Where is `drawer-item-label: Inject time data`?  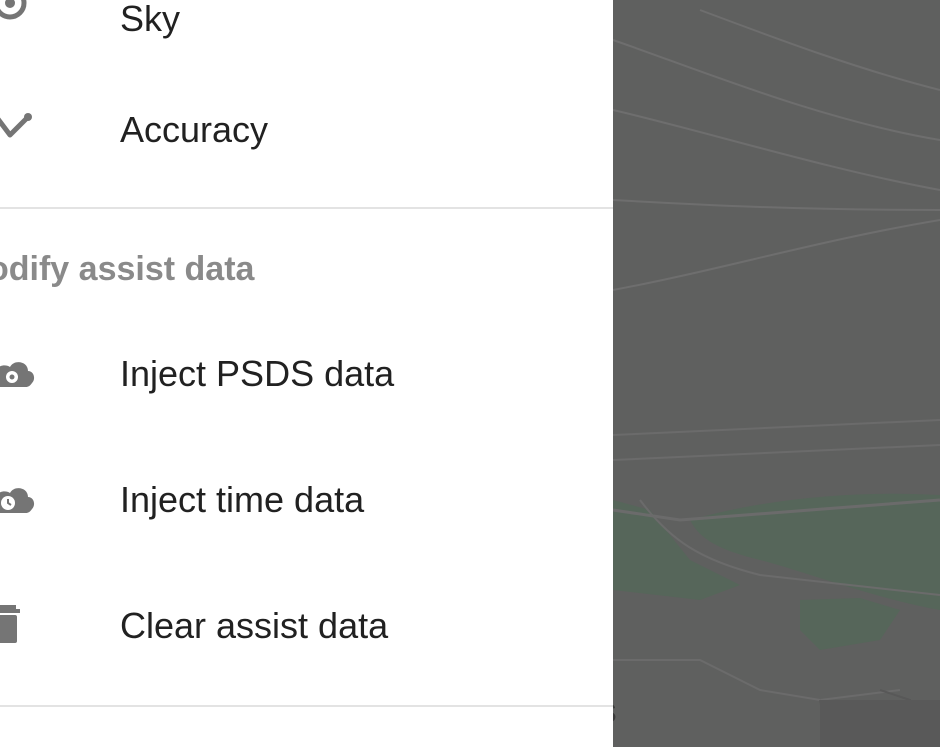
drawer-item-label: Inject time data is located at coordinates (242, 499).